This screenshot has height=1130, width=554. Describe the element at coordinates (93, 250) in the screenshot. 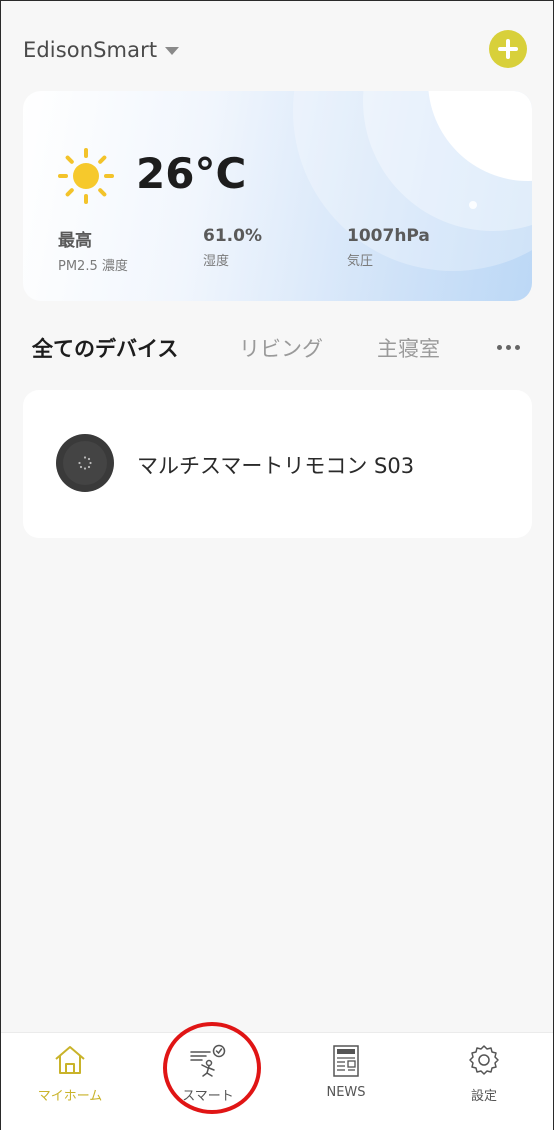

I see `stat-pm25: 最高 PM2.5 濃度` at that location.